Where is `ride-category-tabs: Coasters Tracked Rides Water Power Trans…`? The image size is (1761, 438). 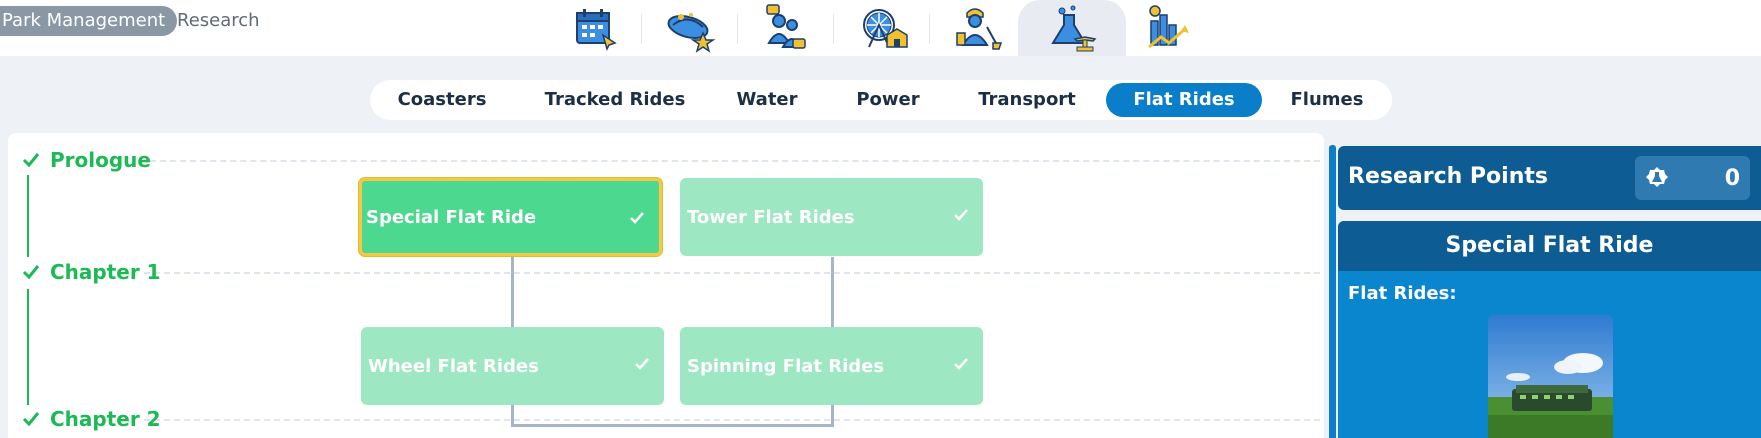 ride-category-tabs: Coasters Tracked Rides Water Power Trans… is located at coordinates (881, 100).